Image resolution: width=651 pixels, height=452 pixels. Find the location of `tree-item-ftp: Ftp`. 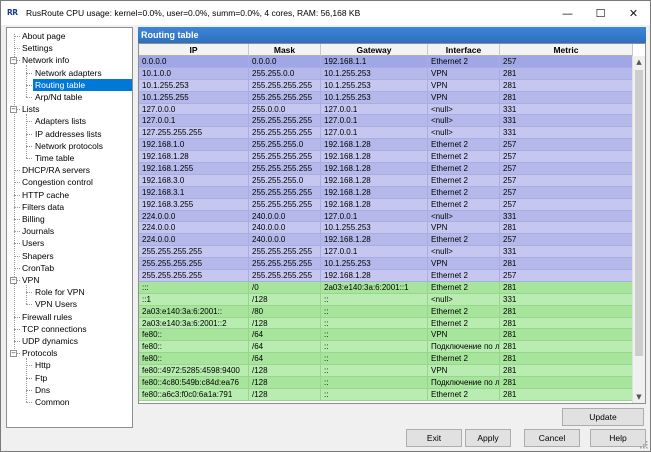

tree-item-ftp: Ftp is located at coordinates (41, 378).